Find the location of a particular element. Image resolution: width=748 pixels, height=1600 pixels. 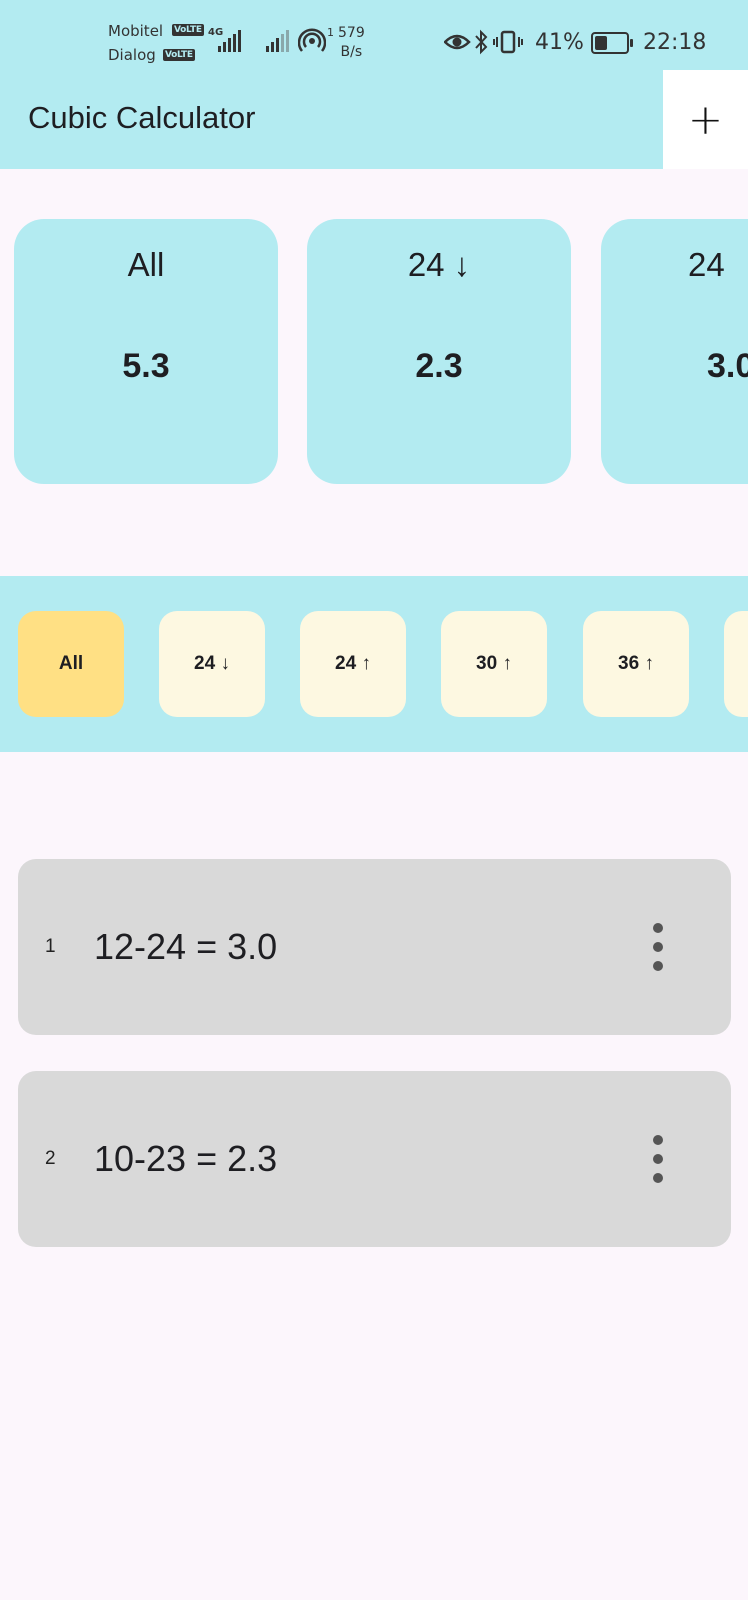

result-list-item-2: 2 10-23 = 2.3 is located at coordinates (374, 1159).